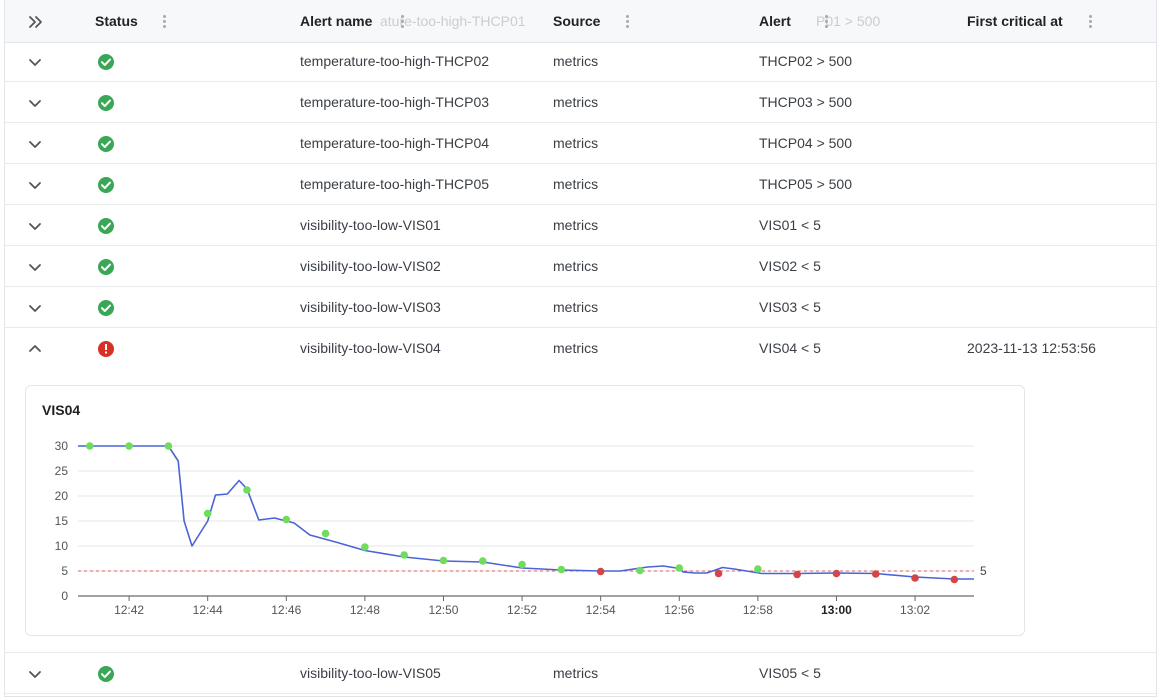 The image size is (1161, 699). I want to click on source-column-menu-icon, so click(628, 22).